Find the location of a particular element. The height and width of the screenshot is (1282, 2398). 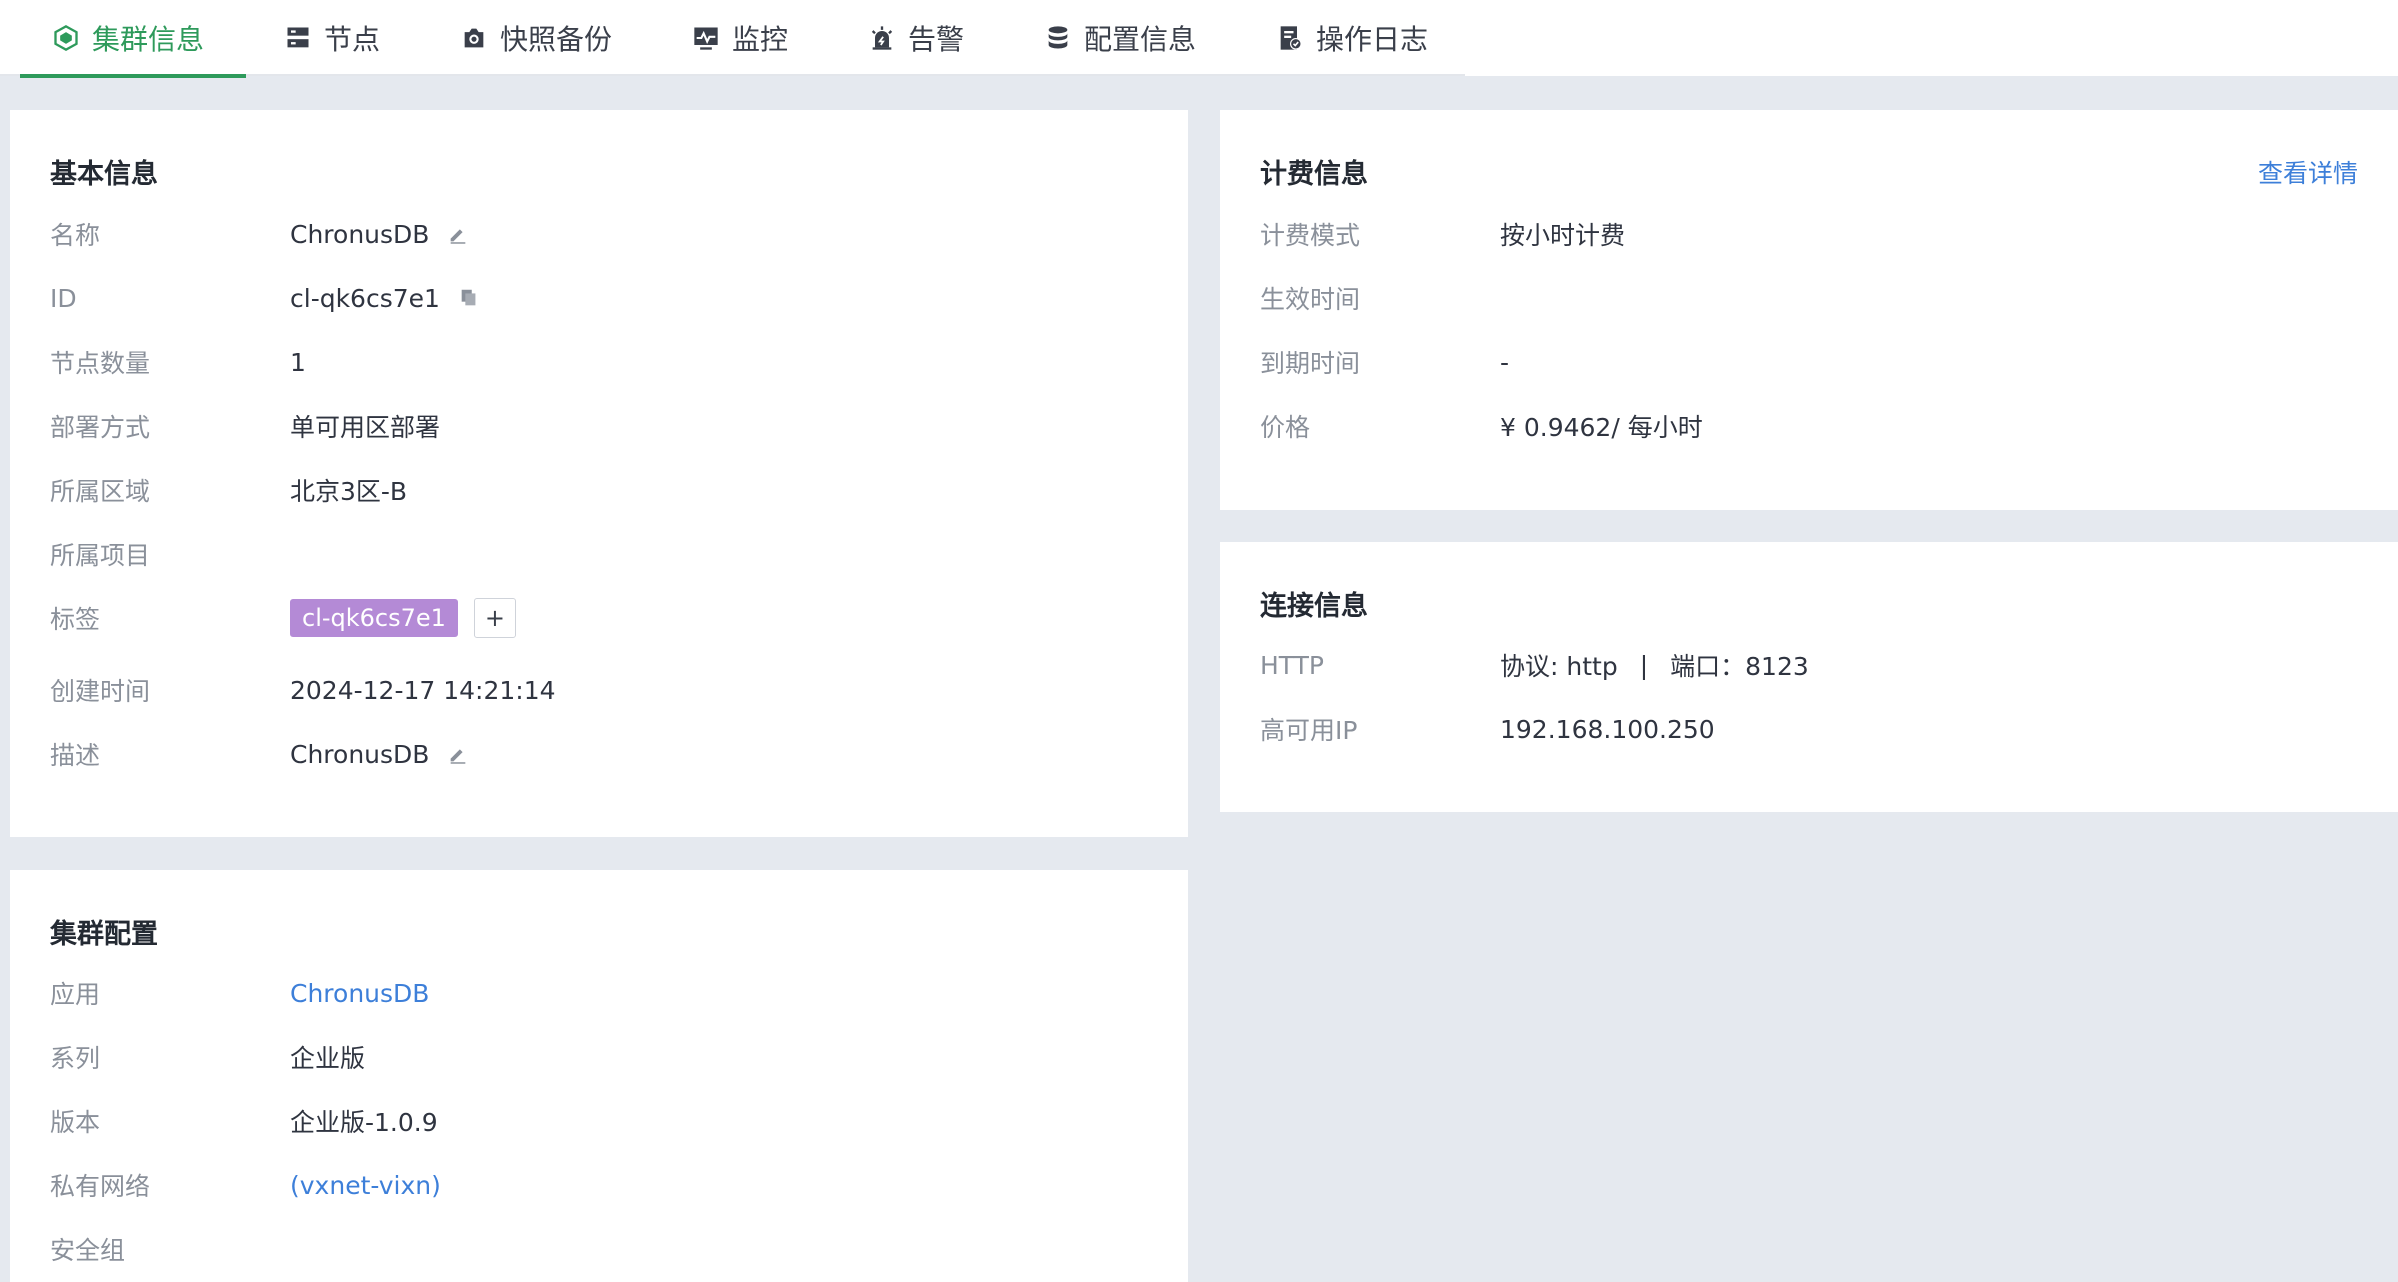

id-row: ID cl-qk6cs7e1 is located at coordinates (599, 298).